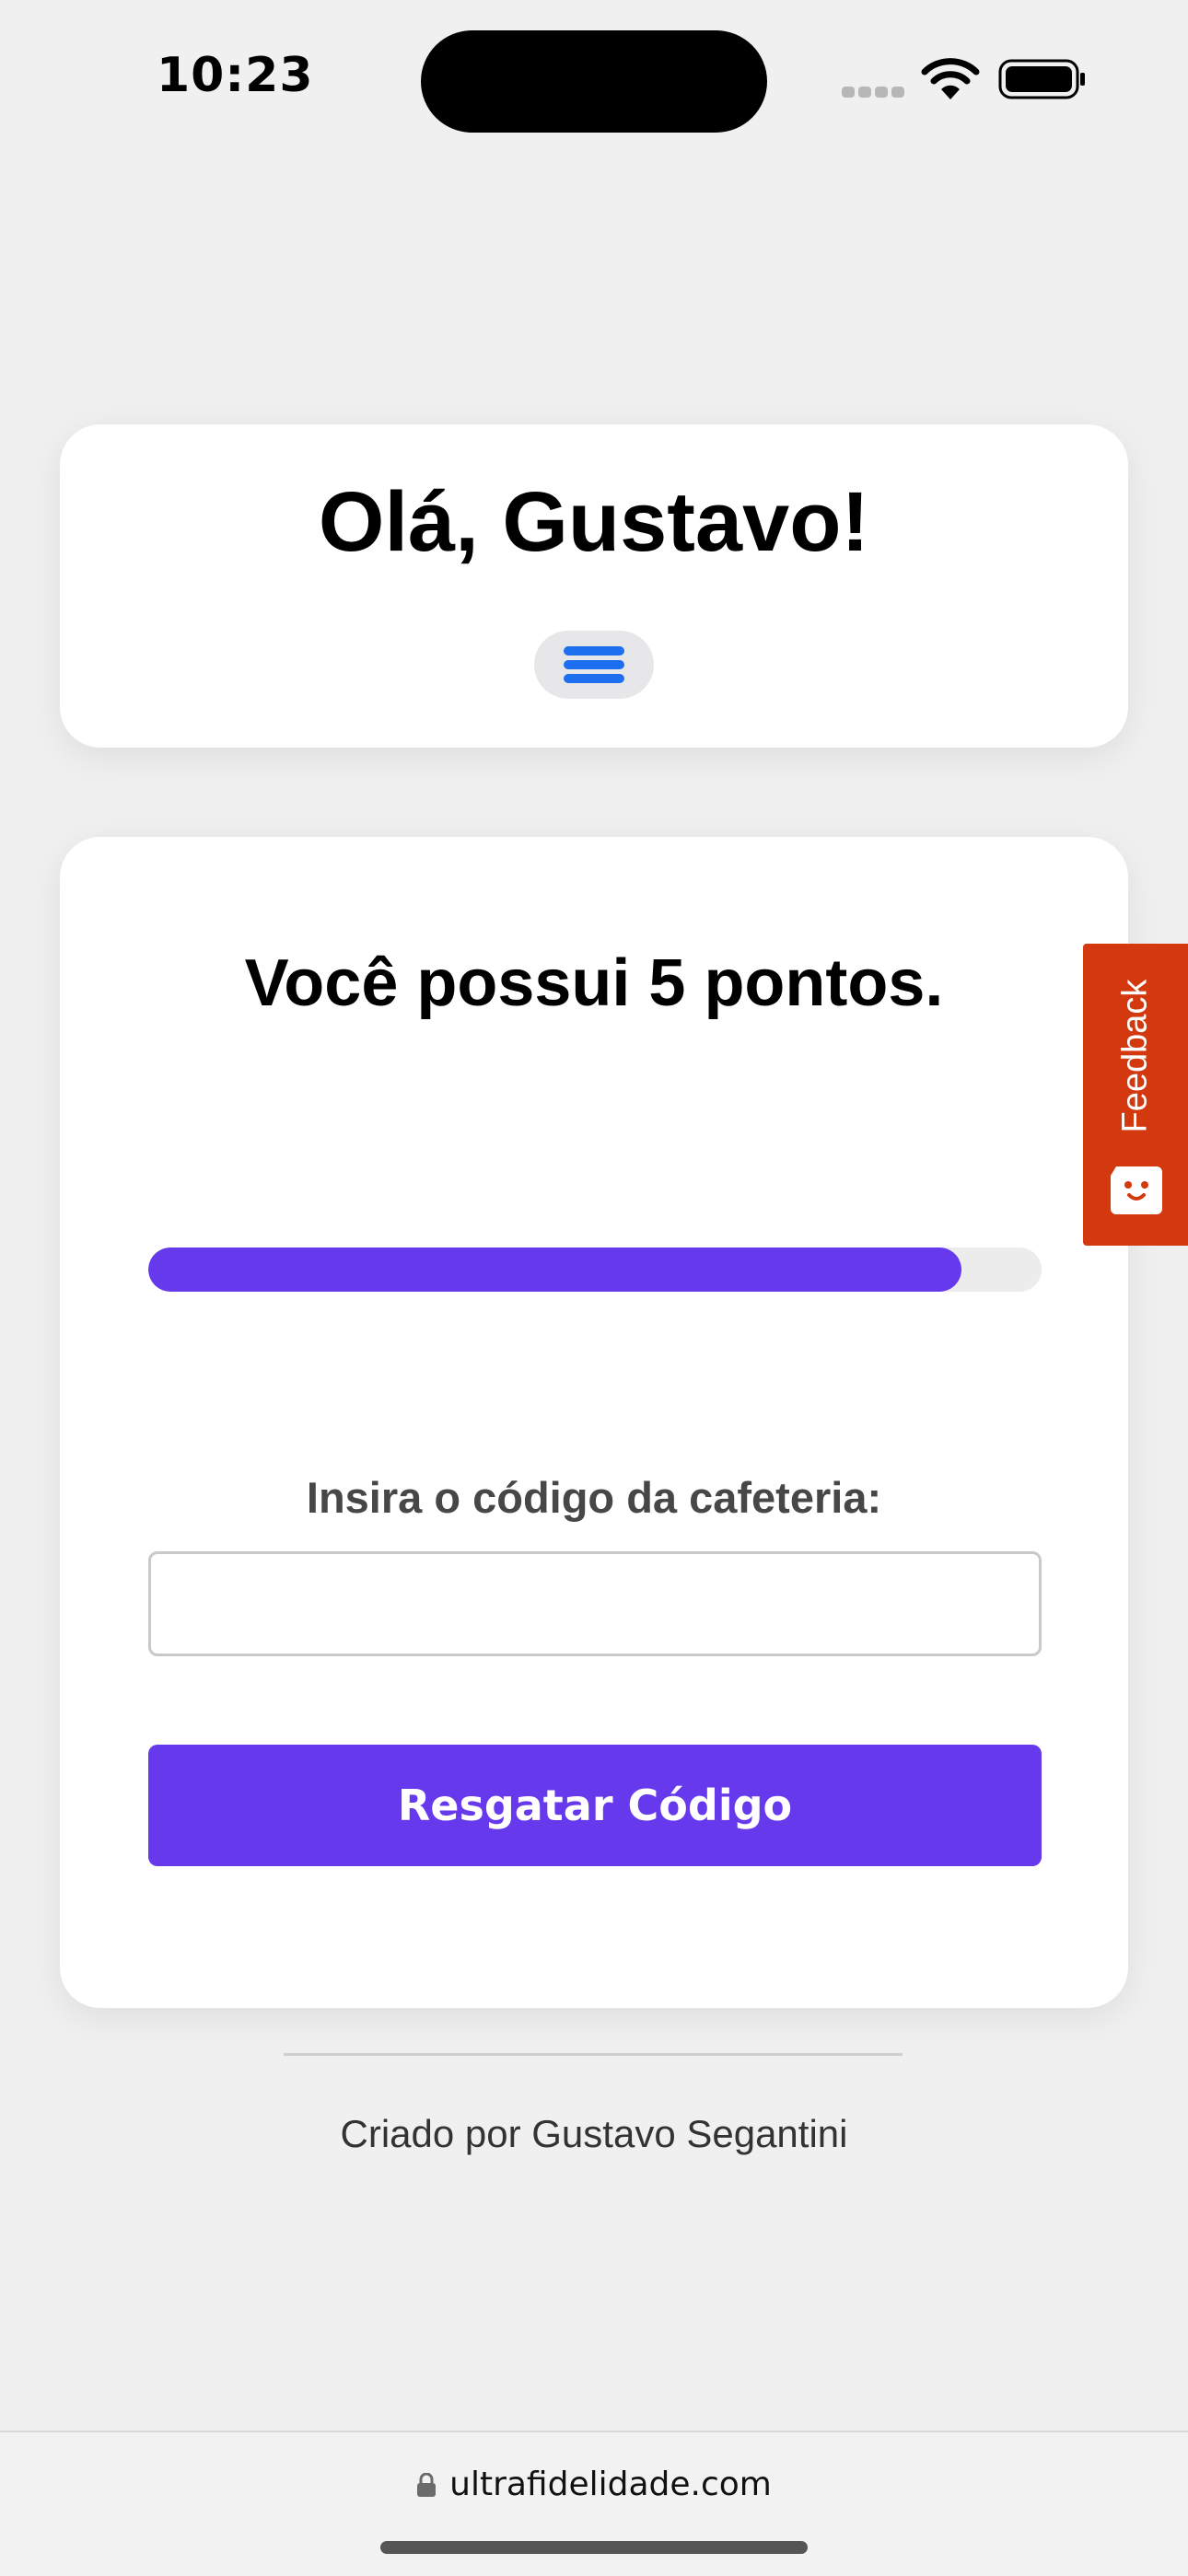  Describe the element at coordinates (1135, 1056) in the screenshot. I see `feedback-label: Feedback` at that location.